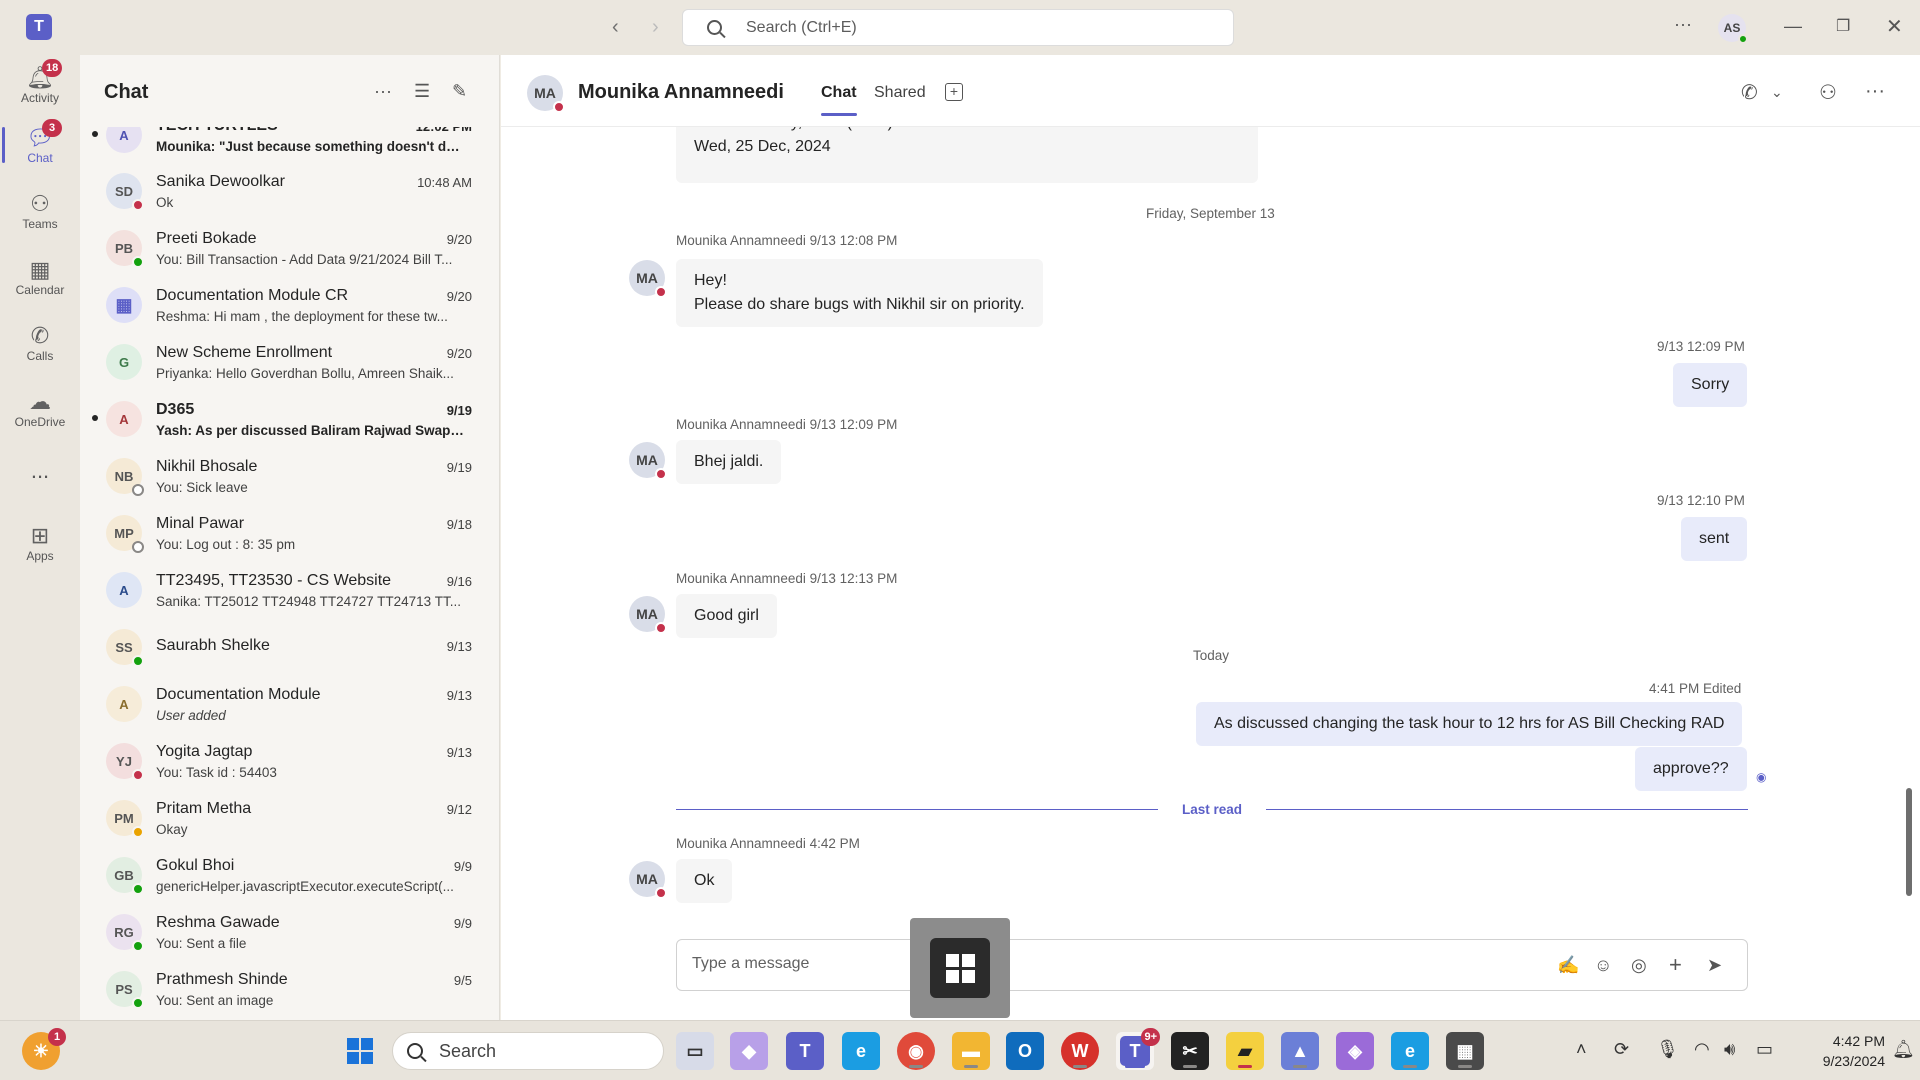 This screenshot has width=1920, height=1080. I want to click on outgoing-message: sent, so click(1714, 539).